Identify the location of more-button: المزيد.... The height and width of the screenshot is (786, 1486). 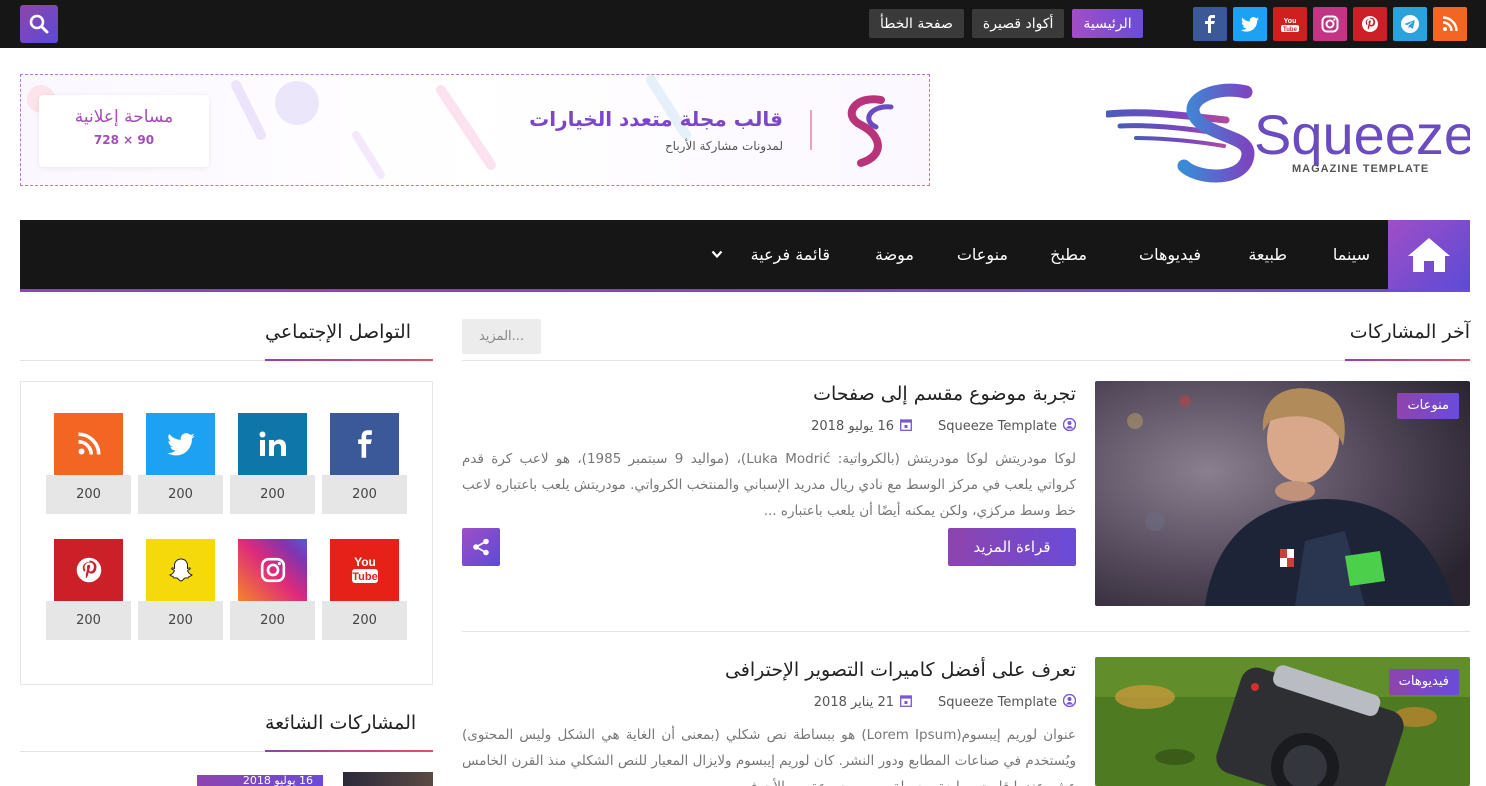
(501, 336).